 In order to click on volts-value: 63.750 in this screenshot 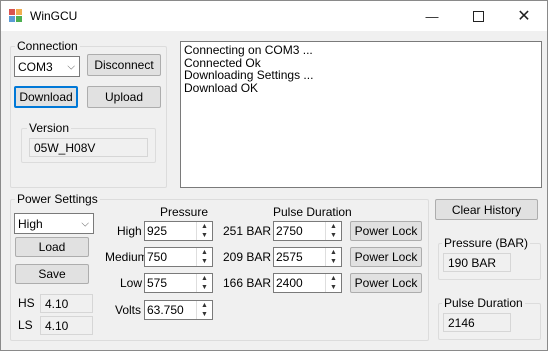, I will do `click(165, 310)`.